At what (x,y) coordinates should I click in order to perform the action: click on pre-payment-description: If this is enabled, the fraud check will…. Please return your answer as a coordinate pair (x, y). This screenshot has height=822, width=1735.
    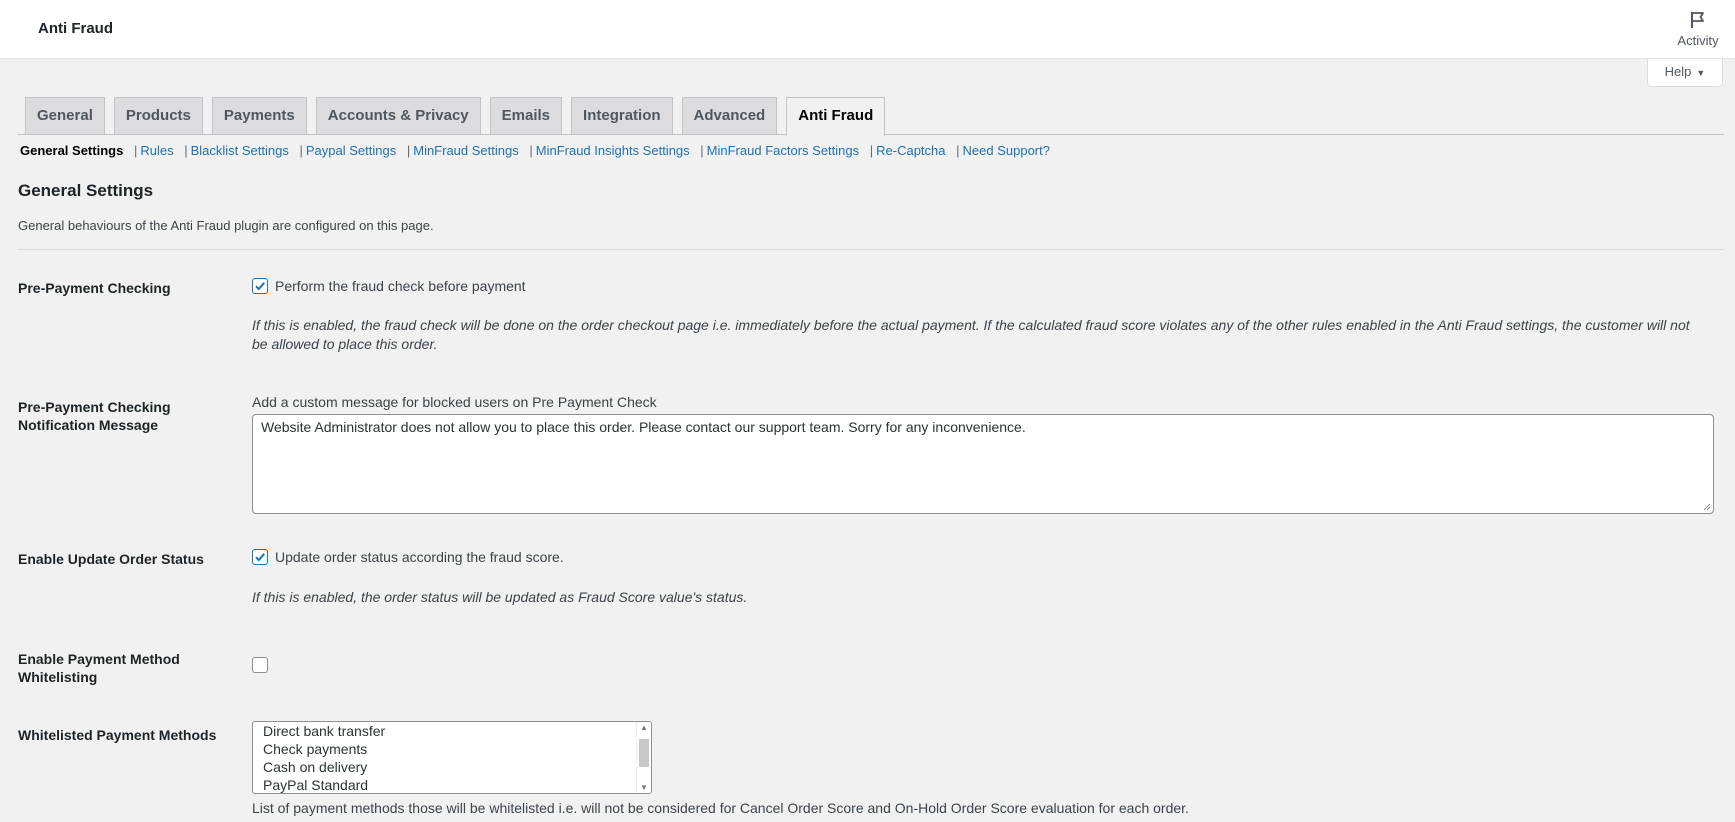
    Looking at the image, I should click on (971, 334).